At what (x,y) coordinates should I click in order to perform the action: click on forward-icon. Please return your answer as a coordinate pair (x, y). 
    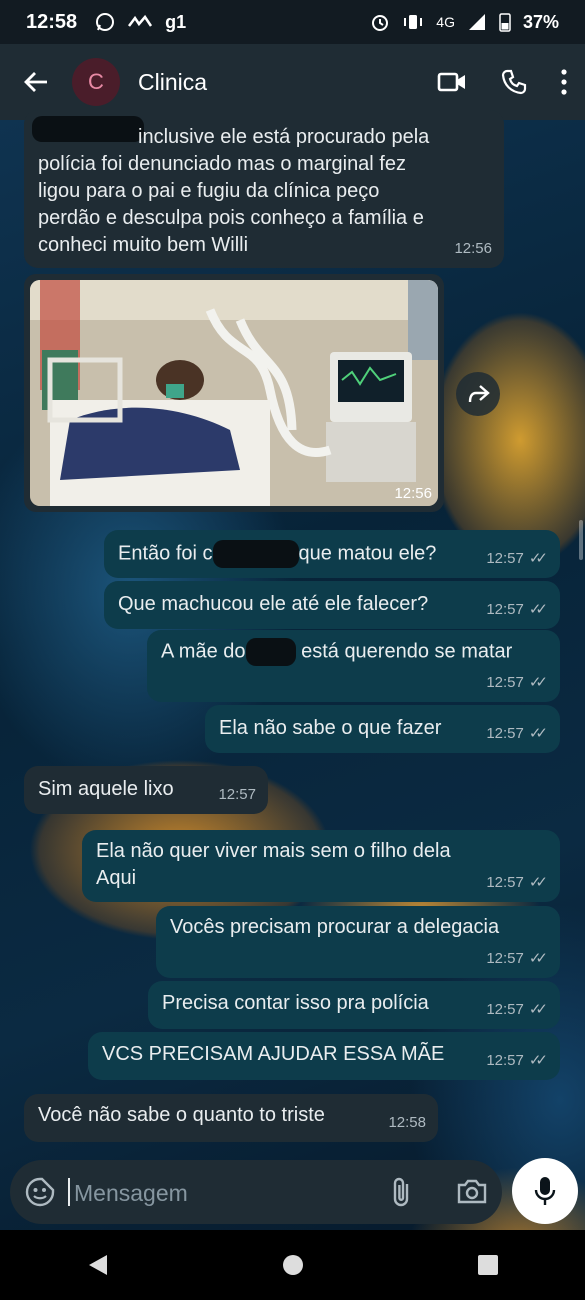
    Looking at the image, I should click on (479, 394).